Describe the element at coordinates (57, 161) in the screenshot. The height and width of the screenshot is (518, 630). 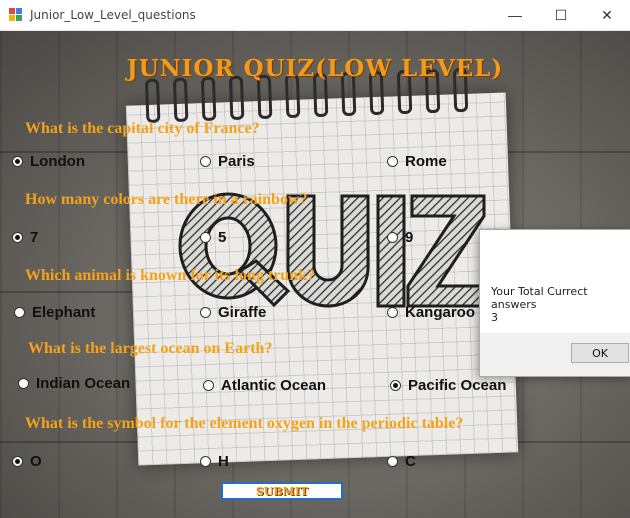
I see `option-label: London` at that location.